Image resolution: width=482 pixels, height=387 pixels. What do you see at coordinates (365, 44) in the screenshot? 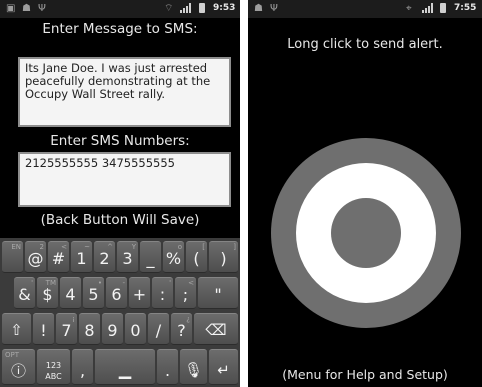
I see `instruction-title: Long click to send alert.` at bounding box center [365, 44].